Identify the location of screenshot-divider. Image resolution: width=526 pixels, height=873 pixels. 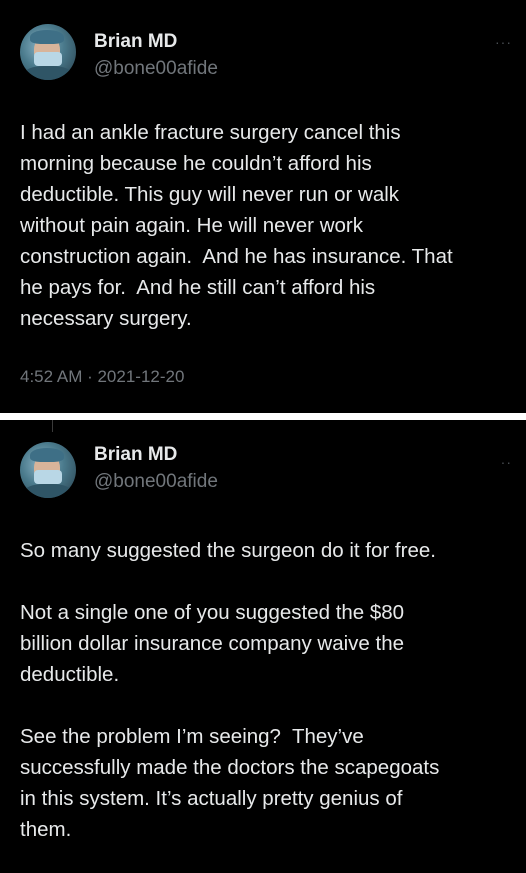
(263, 416).